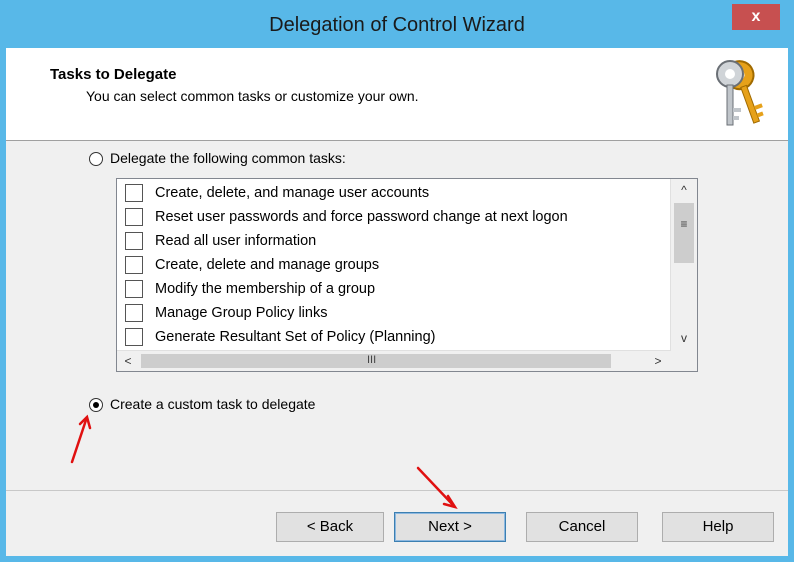  Describe the element at coordinates (236, 241) in the screenshot. I see `task-label: Read all user information` at that location.